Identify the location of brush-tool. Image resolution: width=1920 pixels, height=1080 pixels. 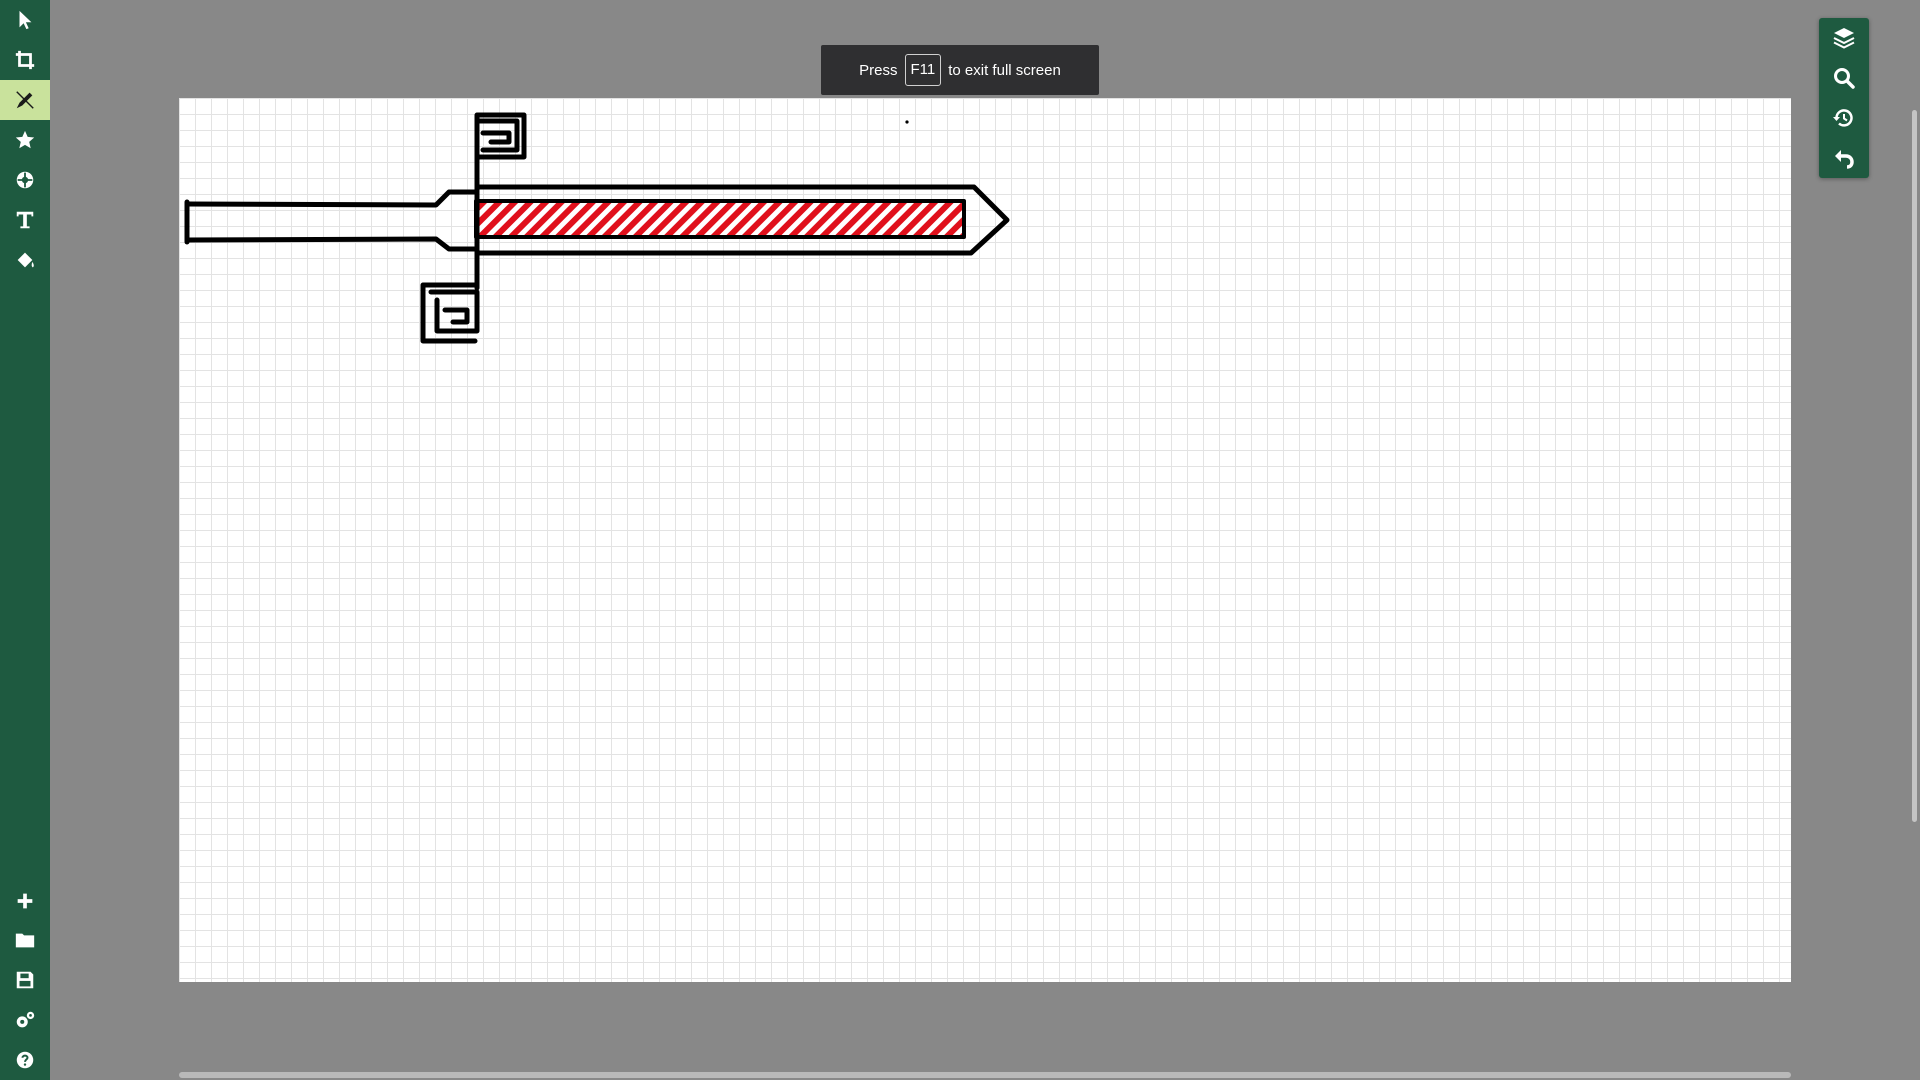
(25, 180).